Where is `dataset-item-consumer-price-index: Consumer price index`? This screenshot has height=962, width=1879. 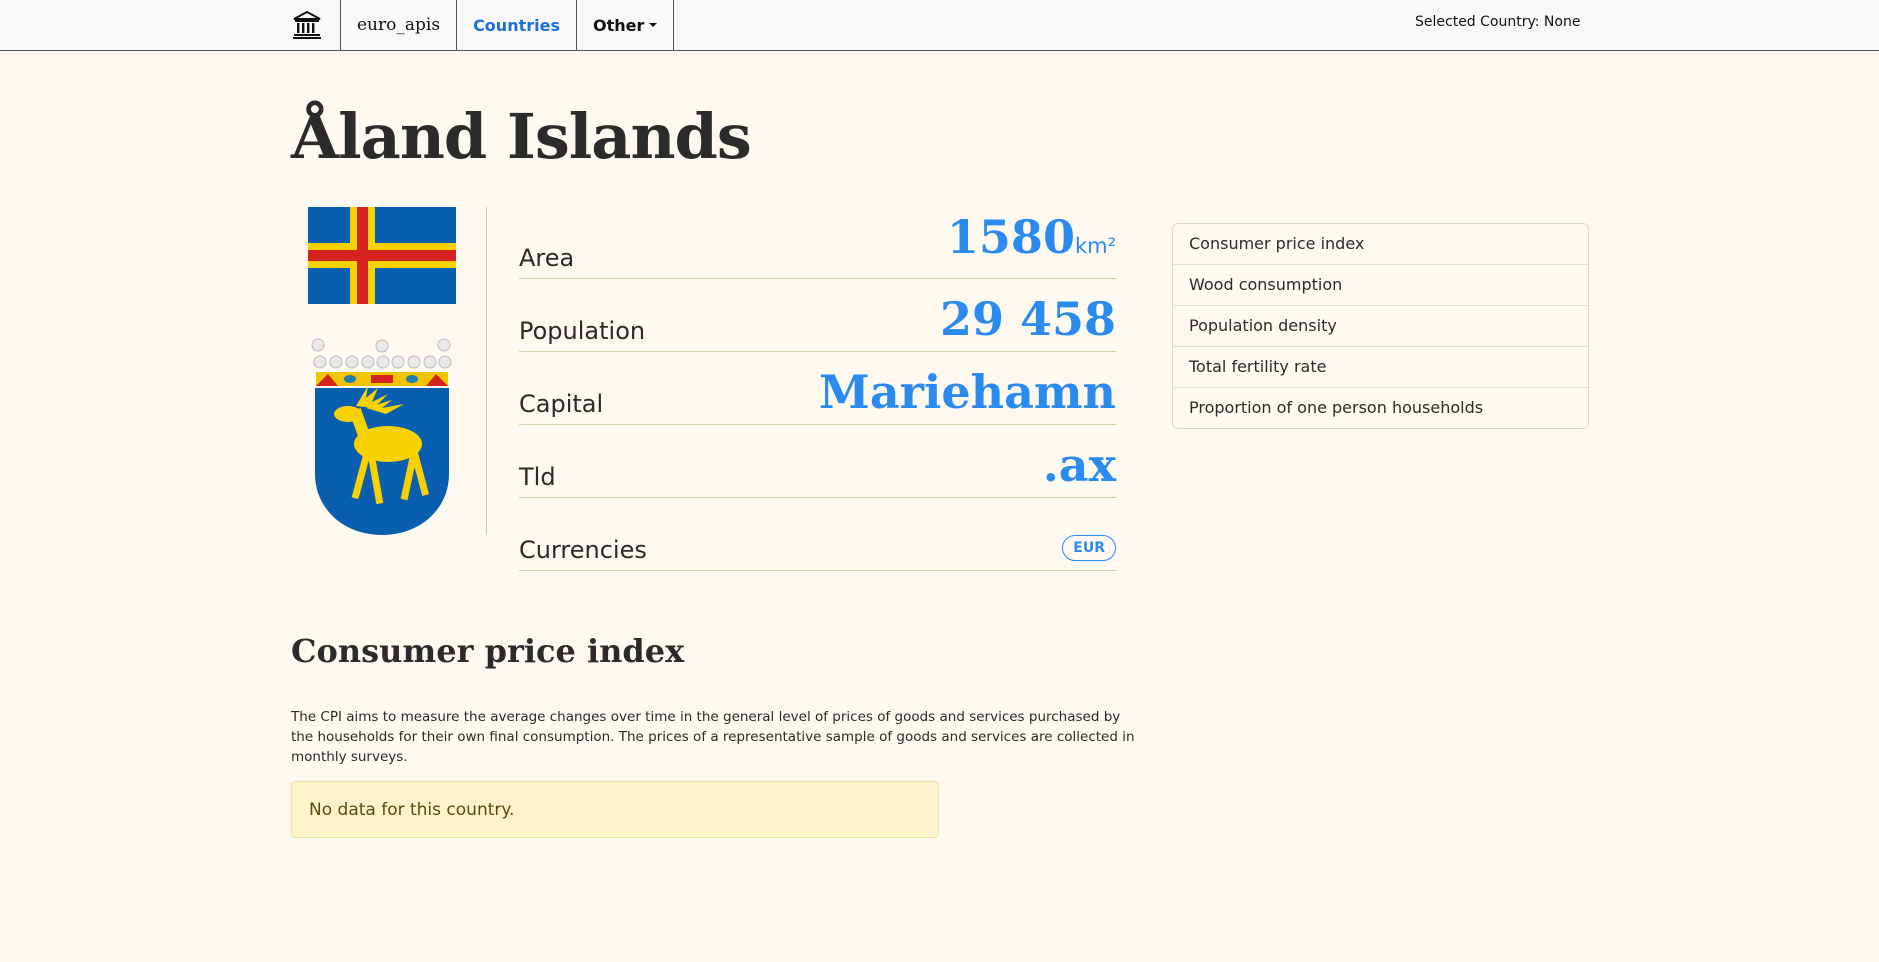 dataset-item-consumer-price-index: Consumer price index is located at coordinates (1380, 244).